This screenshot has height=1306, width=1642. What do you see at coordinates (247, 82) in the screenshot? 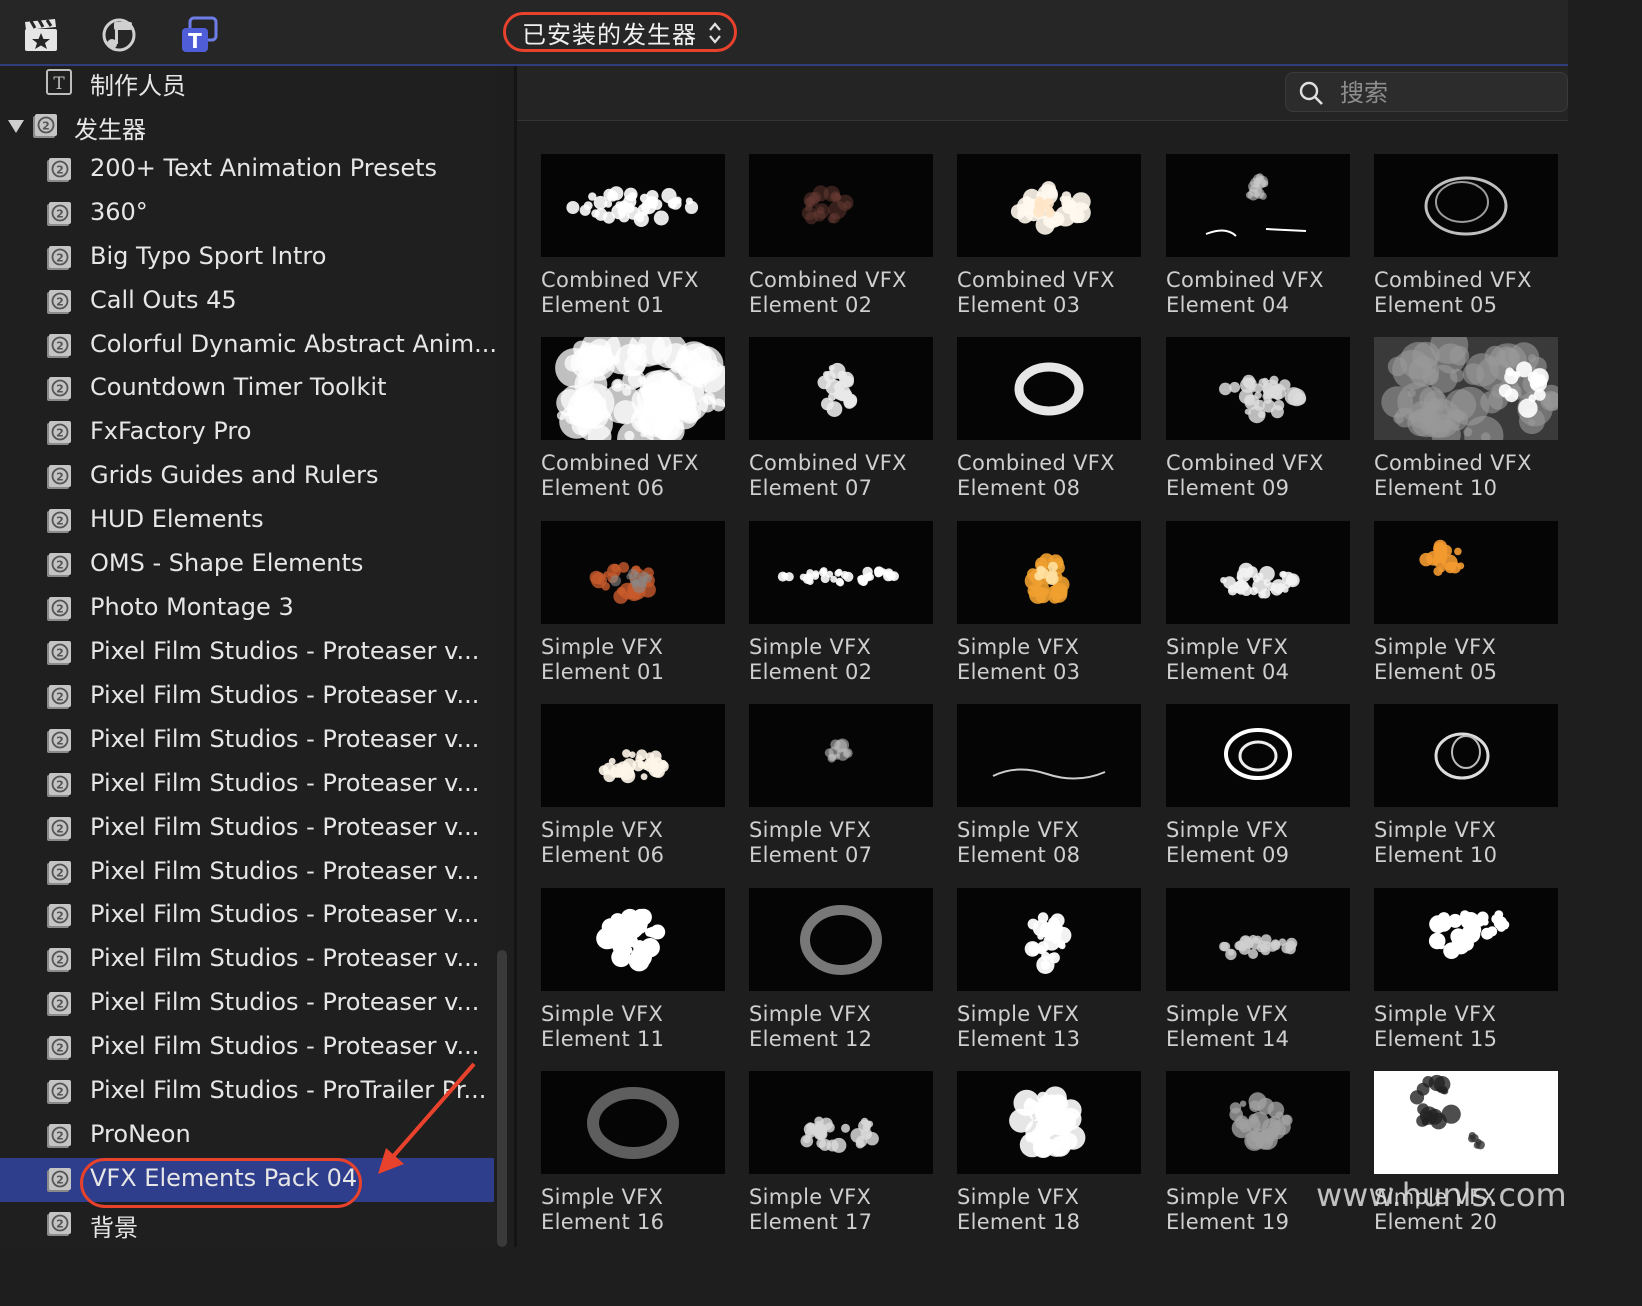
I see `sidebar-item: T 制作人员` at bounding box center [247, 82].